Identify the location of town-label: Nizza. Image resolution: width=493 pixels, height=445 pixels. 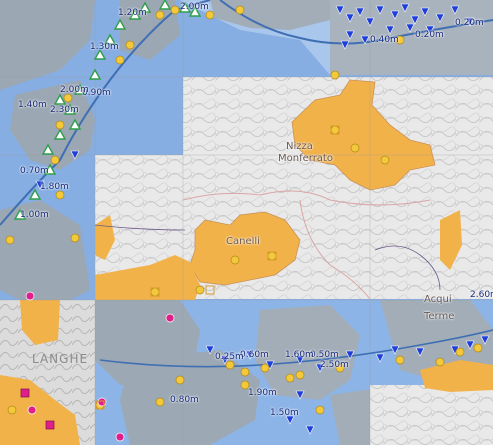
(299, 146).